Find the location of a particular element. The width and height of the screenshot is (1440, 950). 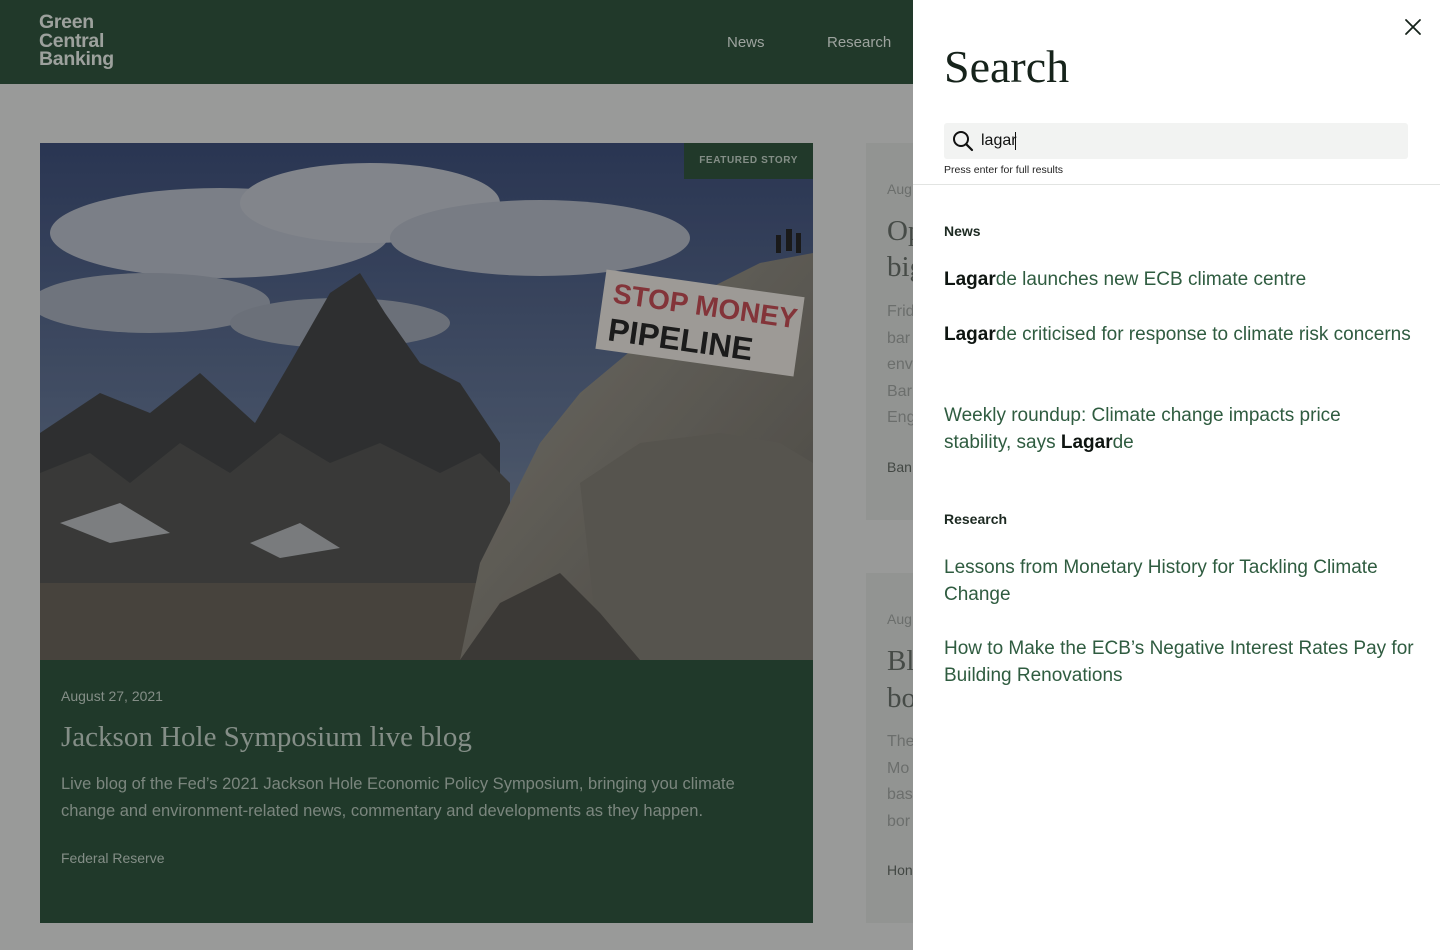

search-heading: Search is located at coordinates (1007, 66).